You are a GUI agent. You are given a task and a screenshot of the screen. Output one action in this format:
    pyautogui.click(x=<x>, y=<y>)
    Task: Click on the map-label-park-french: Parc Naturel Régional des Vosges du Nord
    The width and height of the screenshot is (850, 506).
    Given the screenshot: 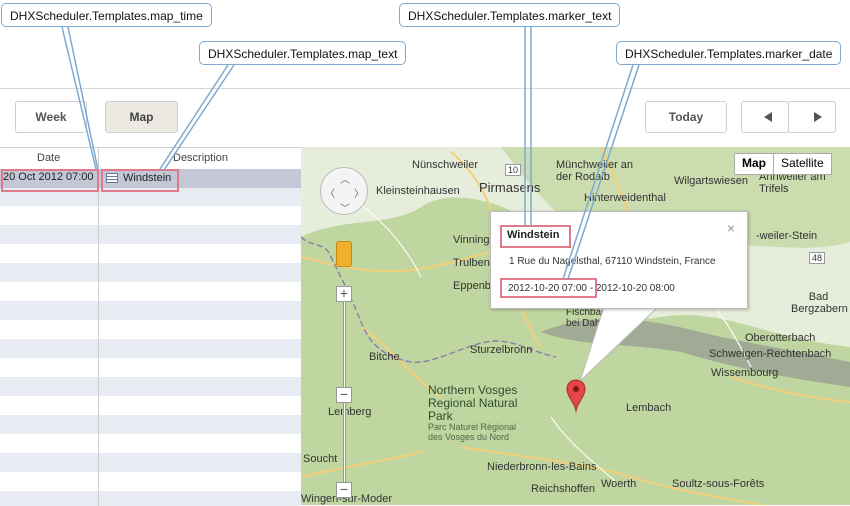 What is the action you would take?
    pyautogui.click(x=472, y=432)
    